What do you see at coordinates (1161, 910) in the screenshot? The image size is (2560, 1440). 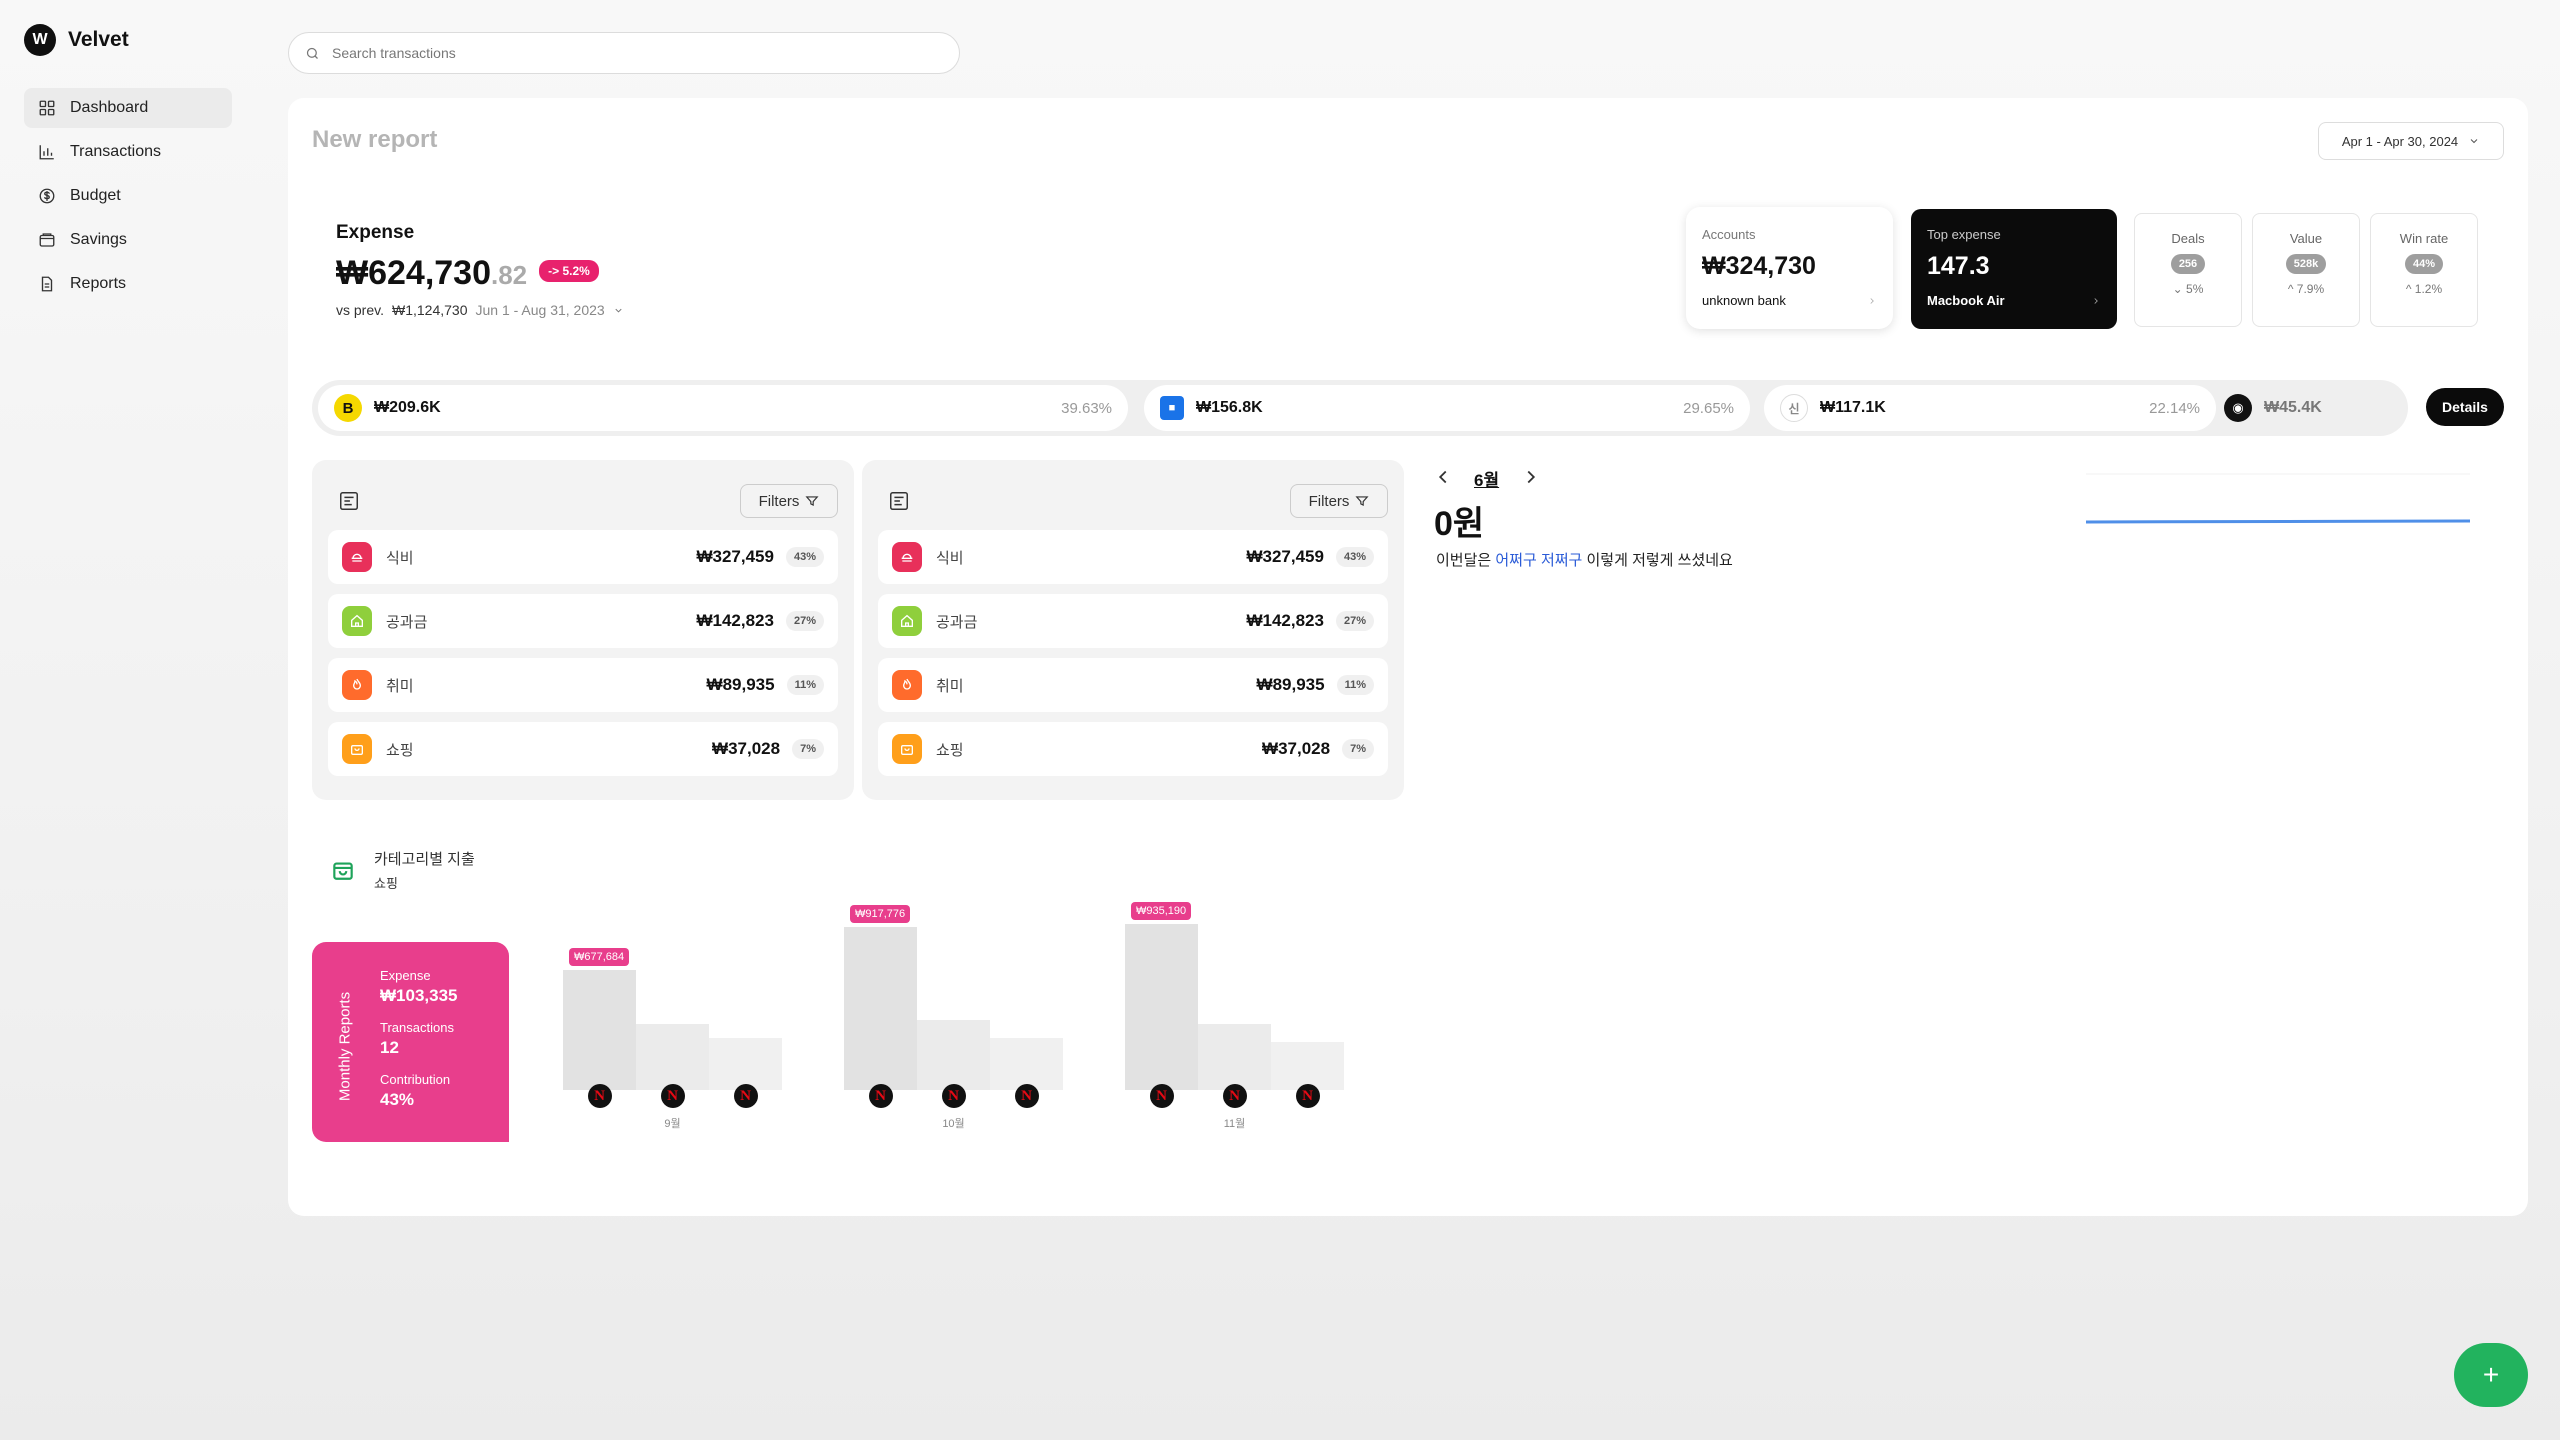 I see `bar-data-label: ₩935,190` at bounding box center [1161, 910].